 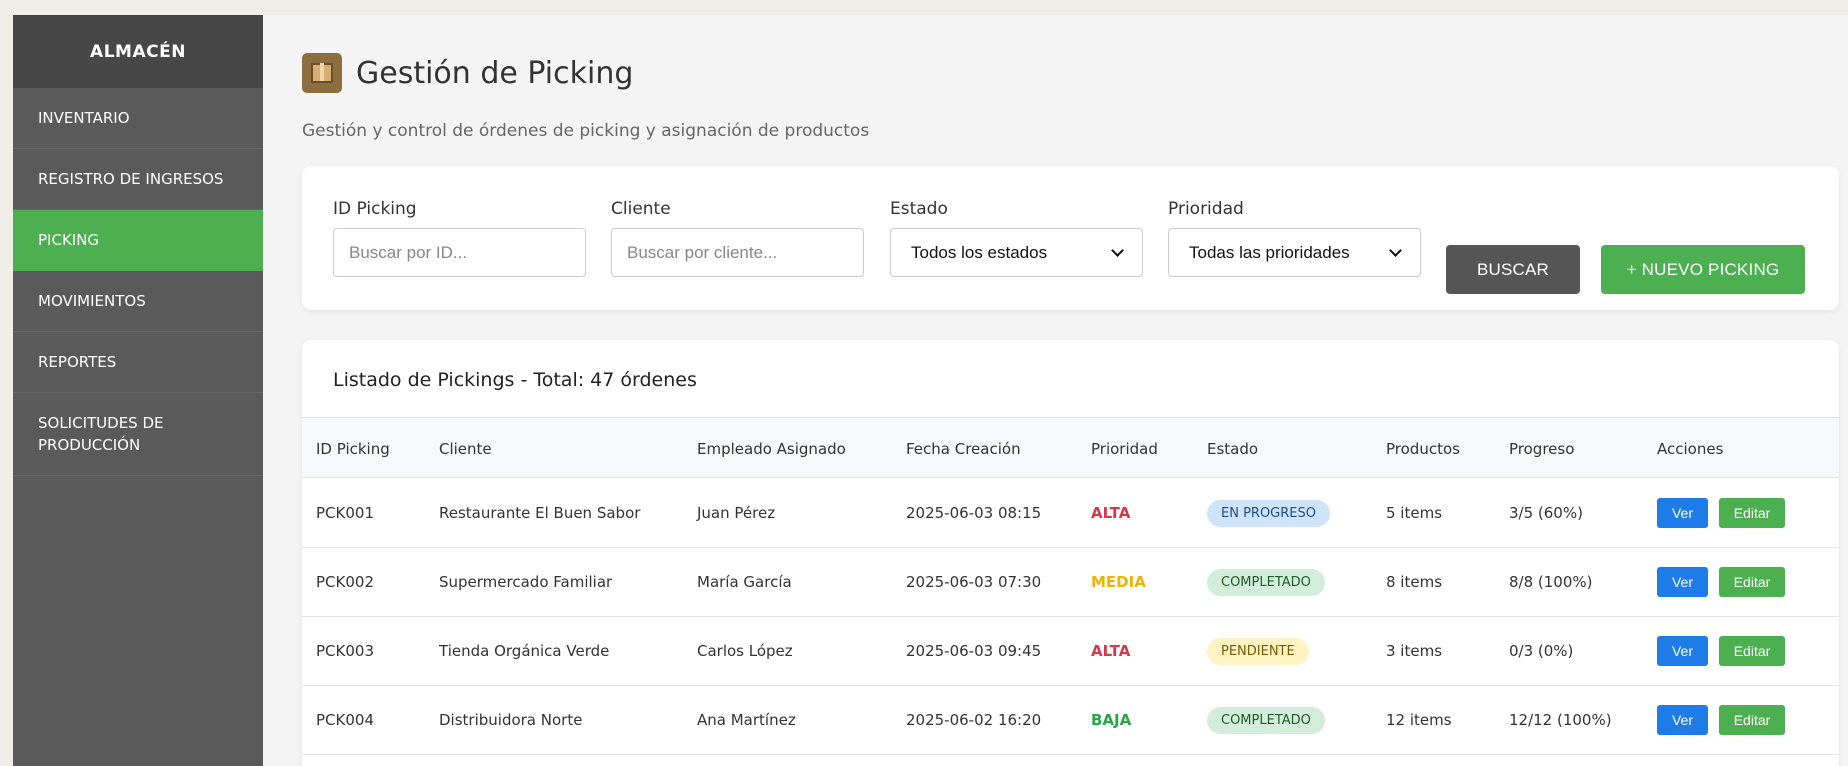 I want to click on priority-select: Todas las prioridades, so click(x=1294, y=252).